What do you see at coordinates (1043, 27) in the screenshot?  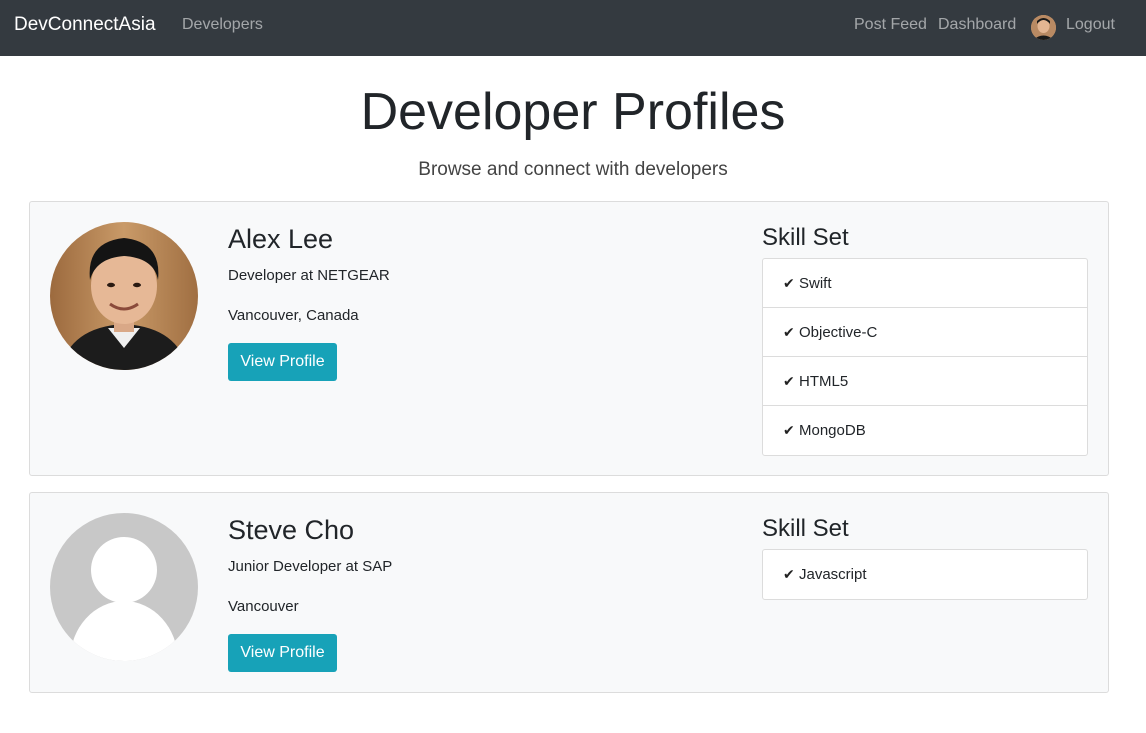 I see `user-avatar` at bounding box center [1043, 27].